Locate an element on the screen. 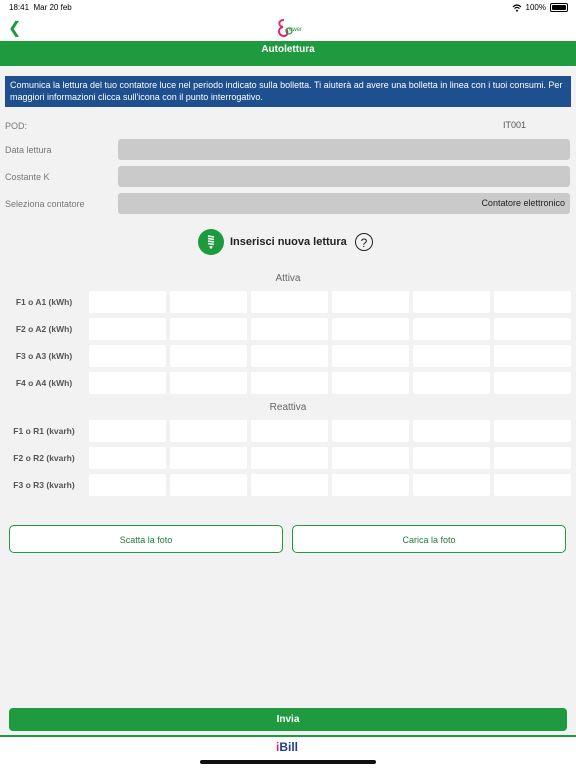 The width and height of the screenshot is (576, 768). battery-percent: 100% is located at coordinates (535, 7).